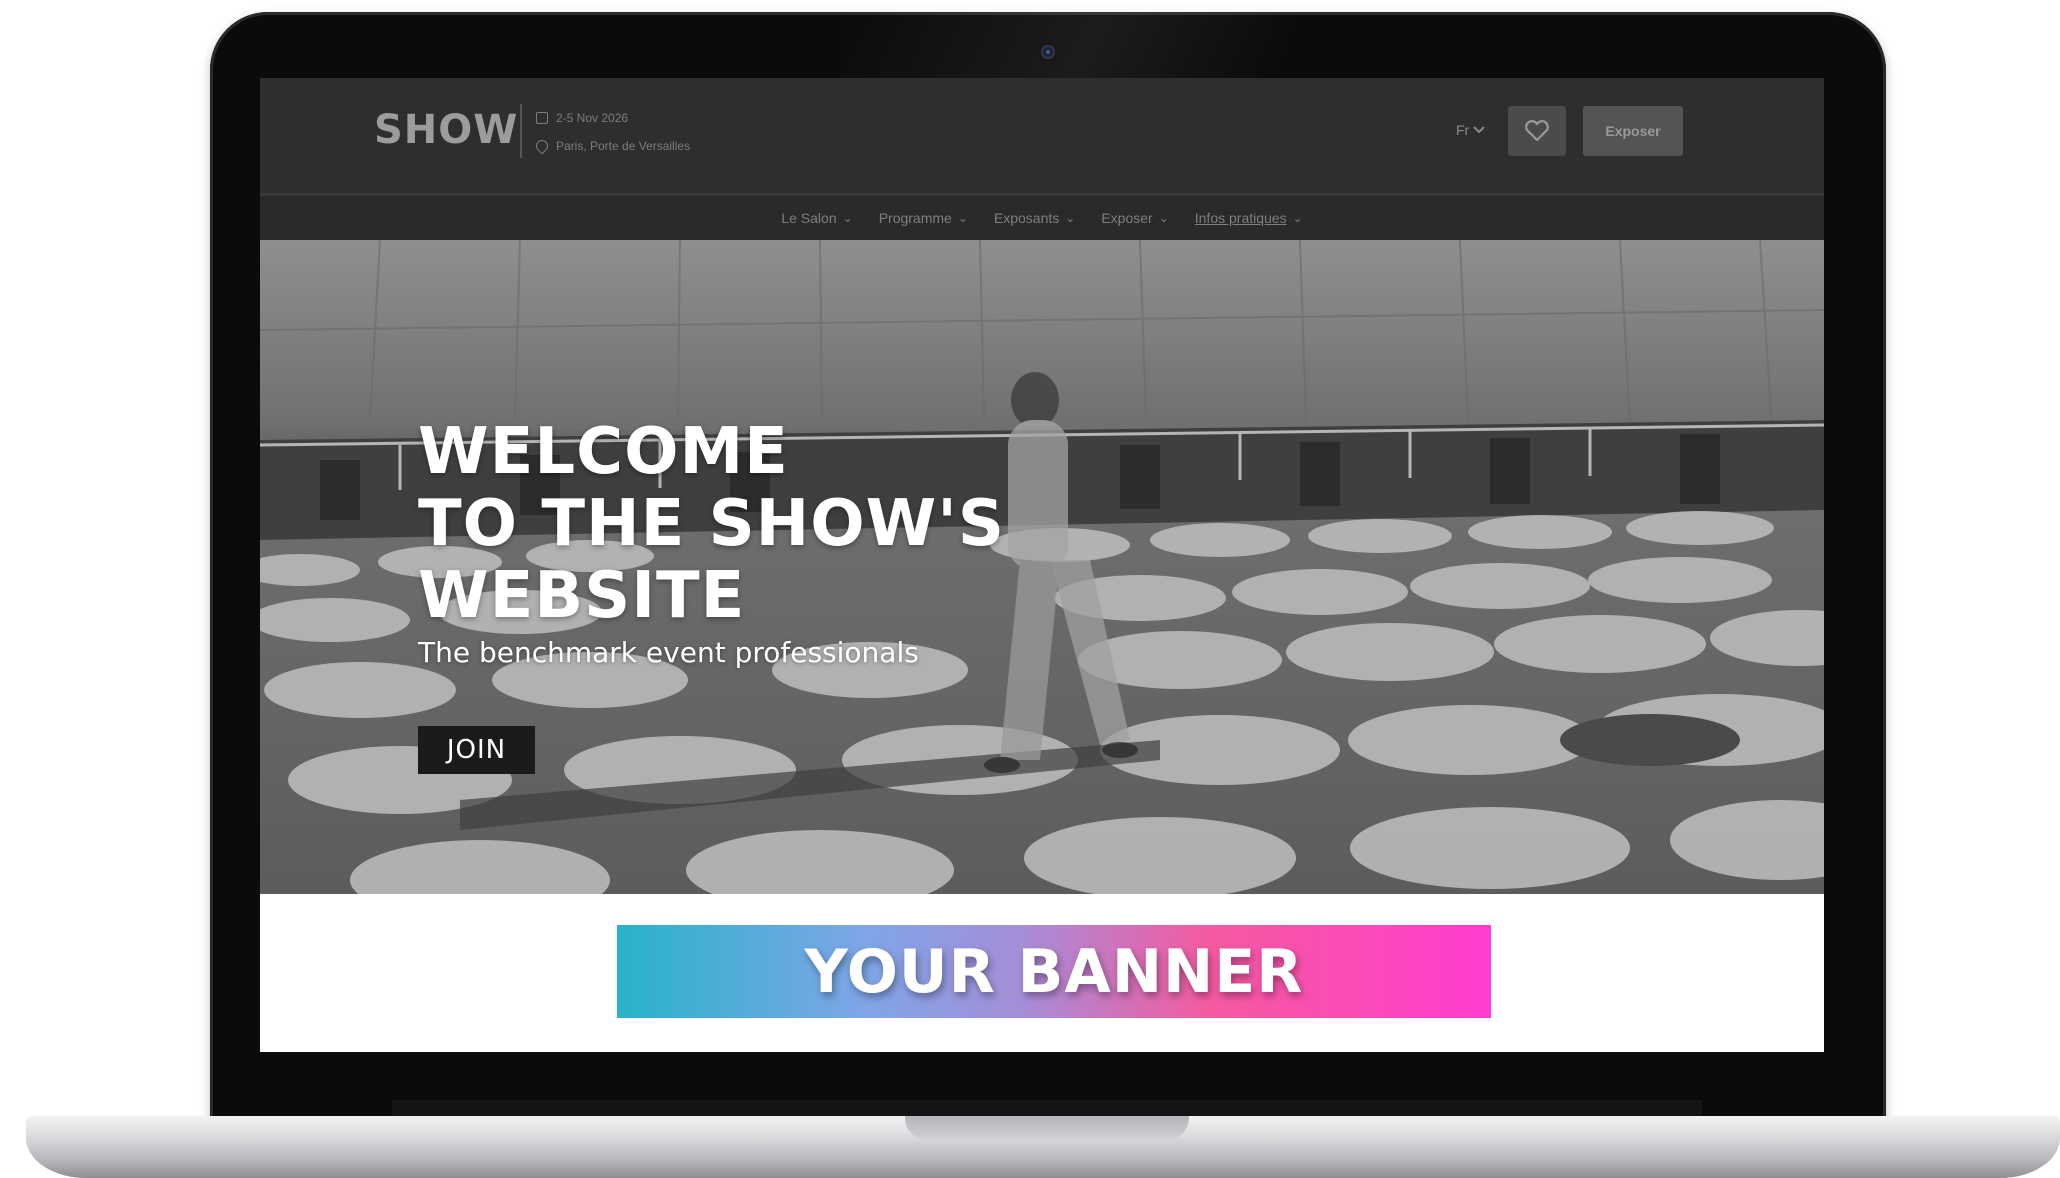 The height and width of the screenshot is (1178, 2060). What do you see at coordinates (542, 146) in the screenshot?
I see `location-pin-icon` at bounding box center [542, 146].